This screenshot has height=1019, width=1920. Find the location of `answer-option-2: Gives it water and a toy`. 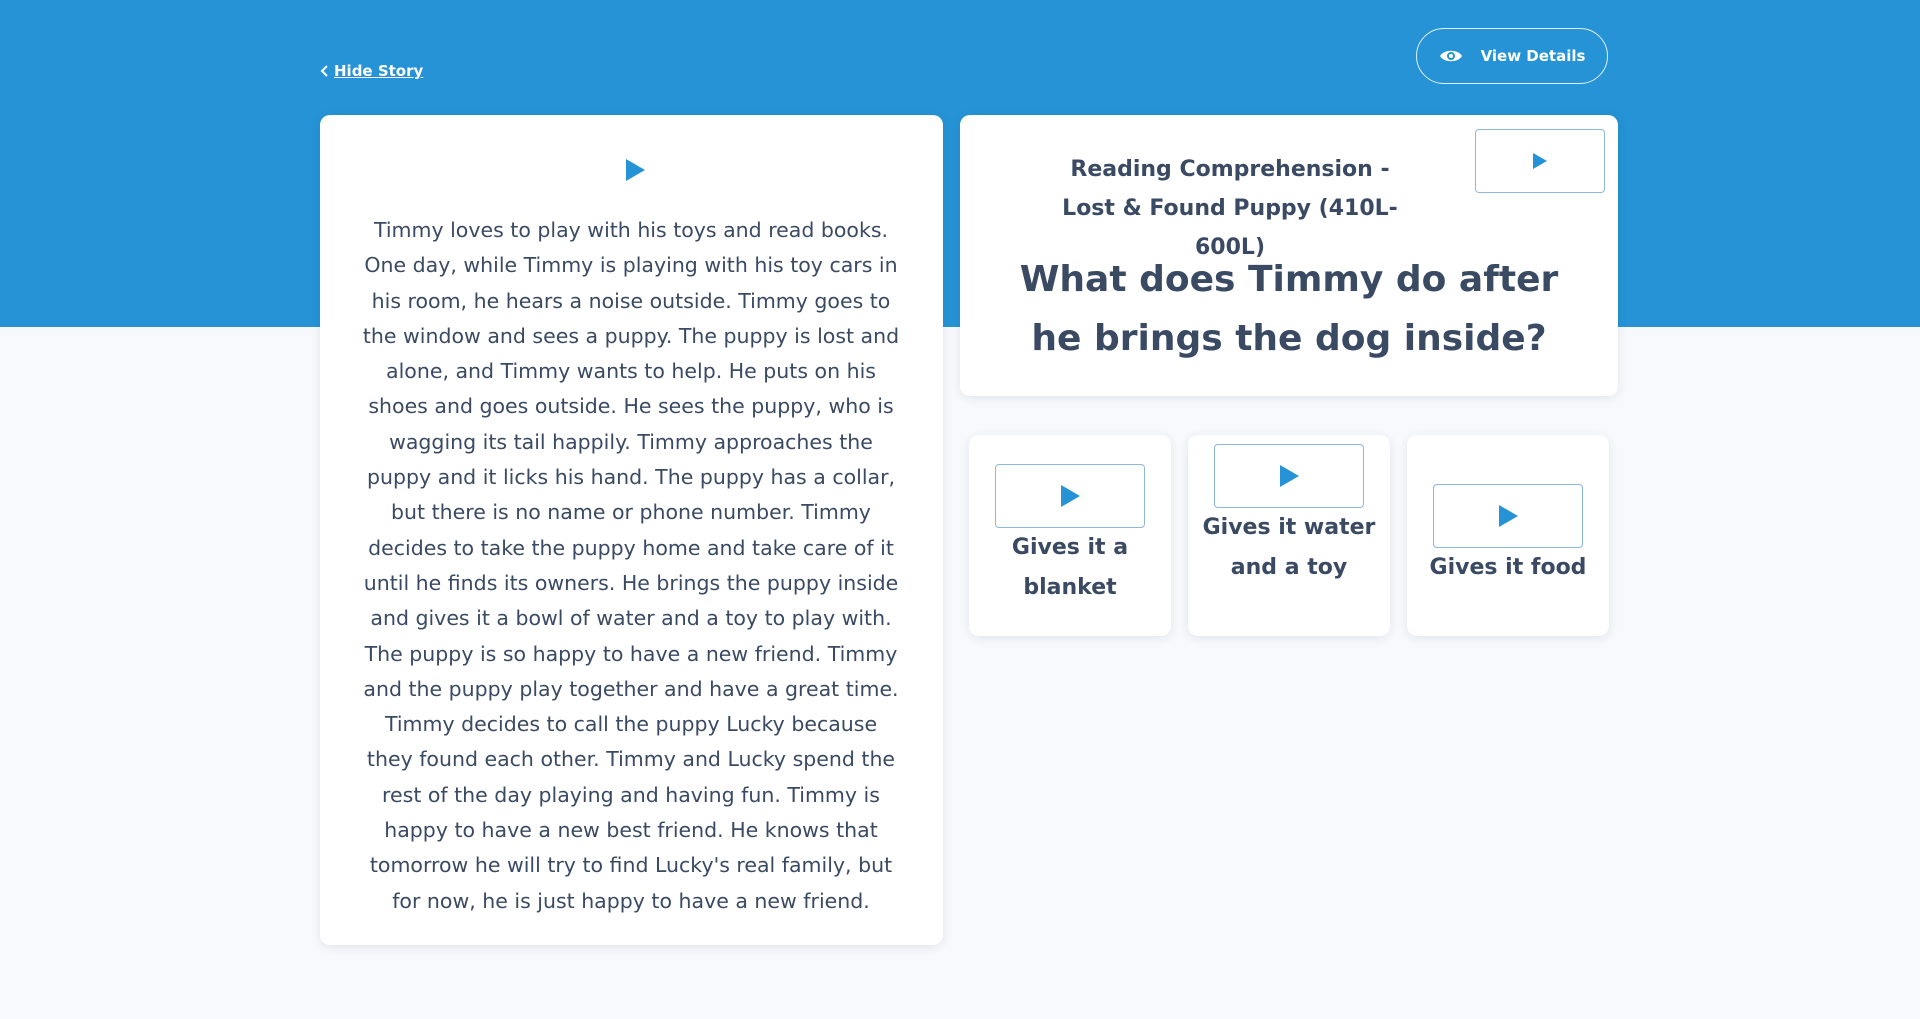

answer-option-2: Gives it water and a toy is located at coordinates (1289, 535).